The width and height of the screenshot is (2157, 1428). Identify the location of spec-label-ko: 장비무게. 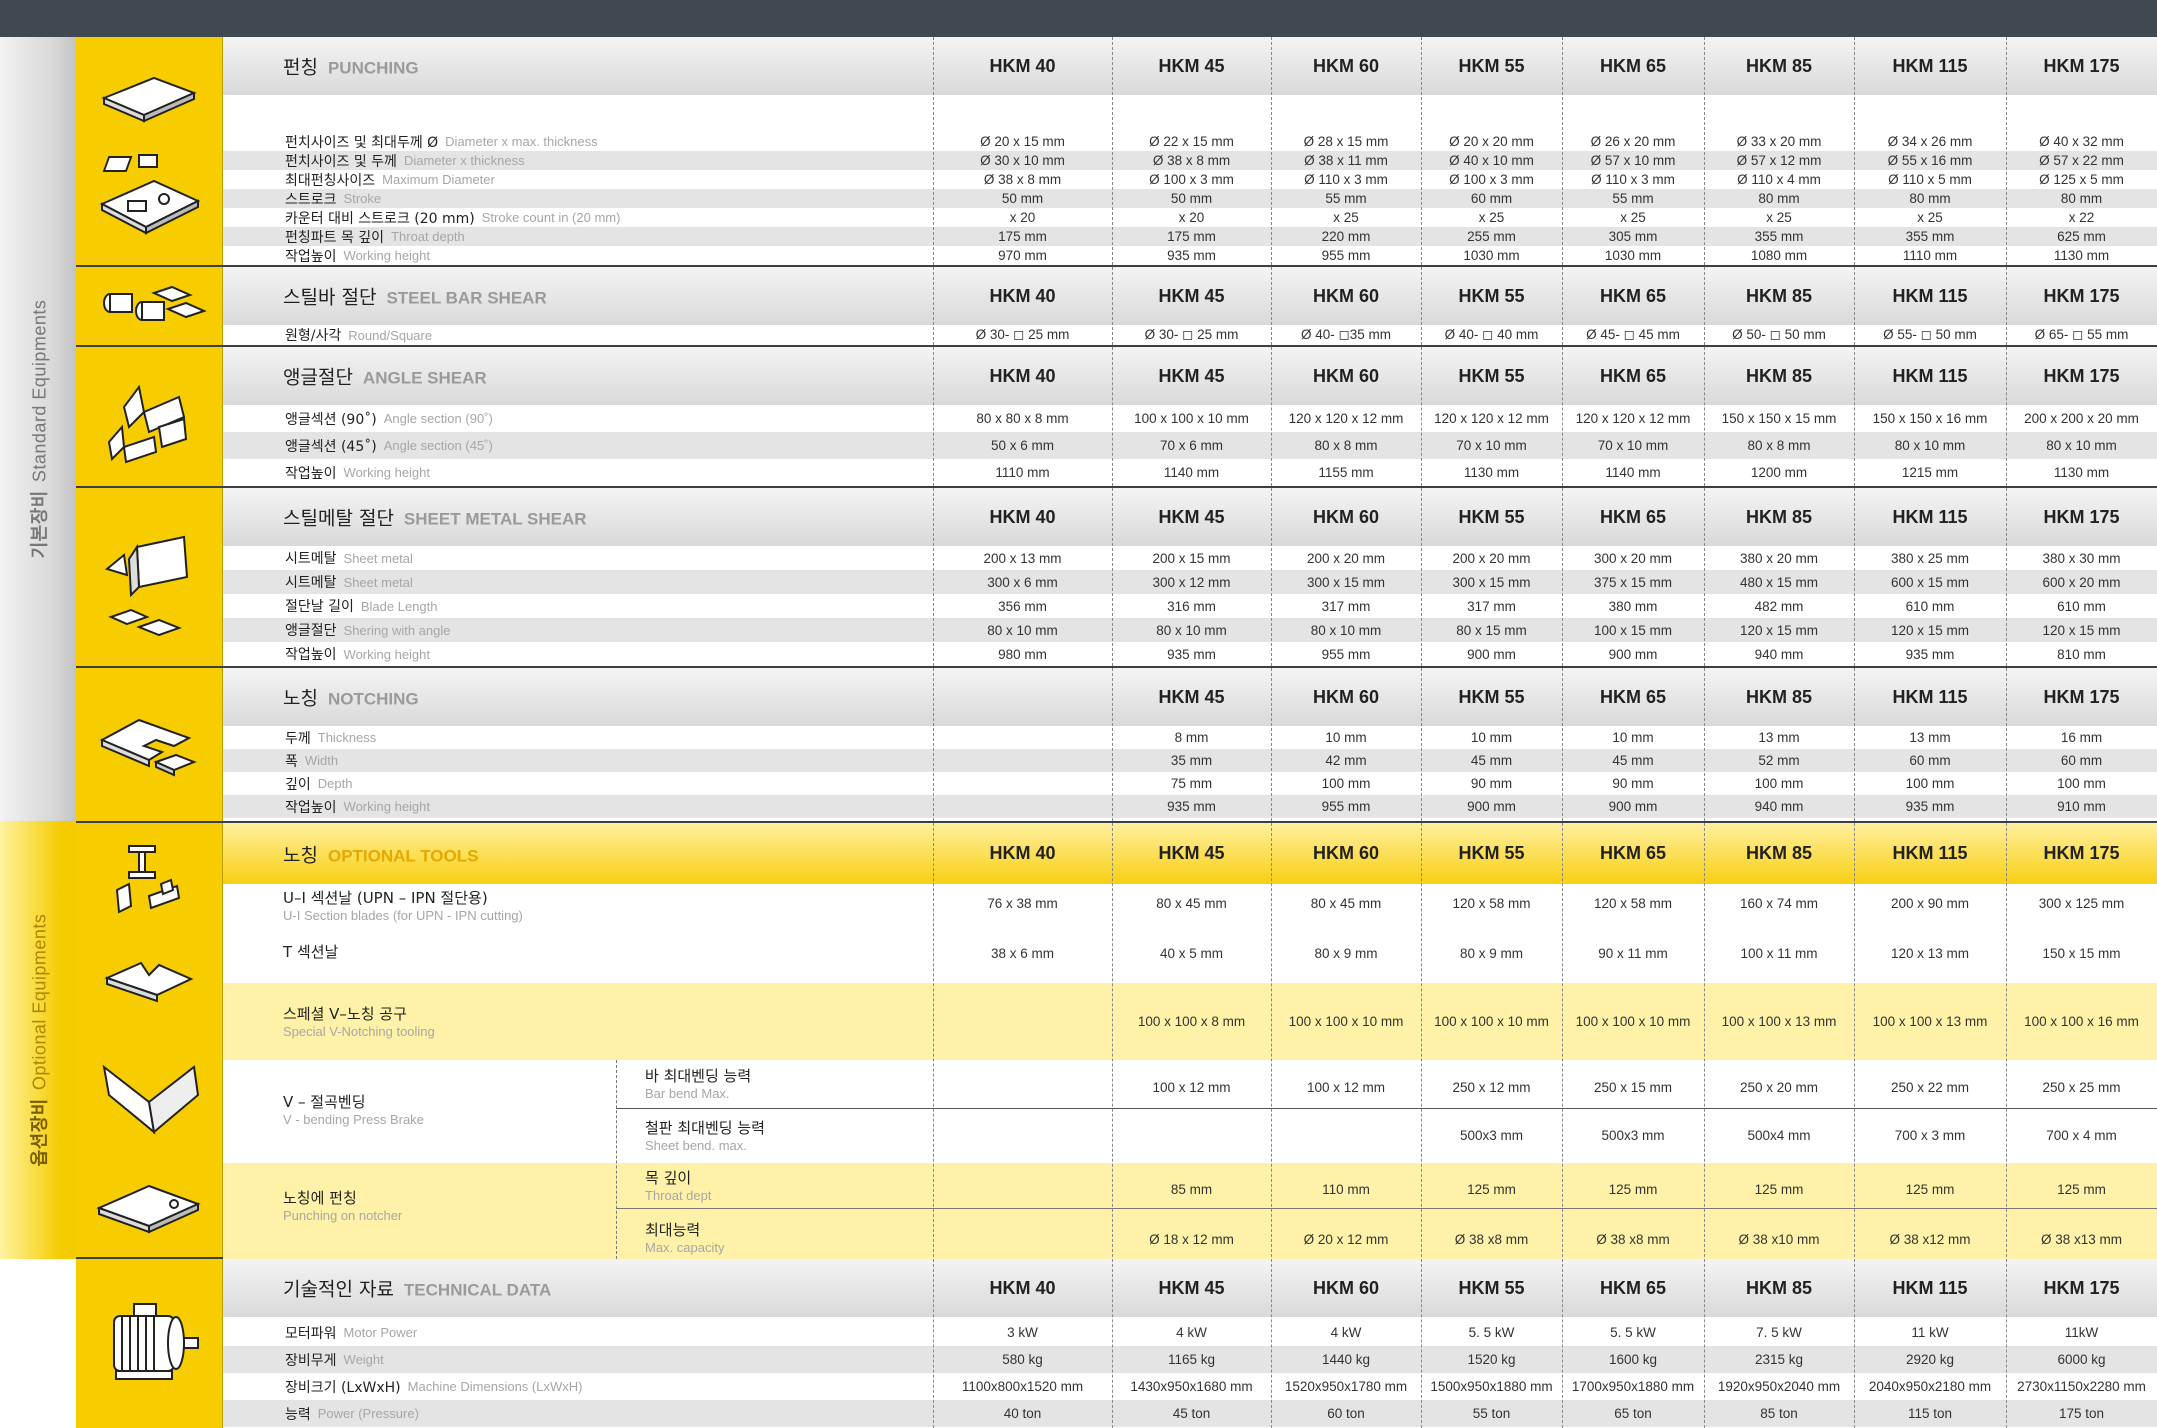
(311, 1360).